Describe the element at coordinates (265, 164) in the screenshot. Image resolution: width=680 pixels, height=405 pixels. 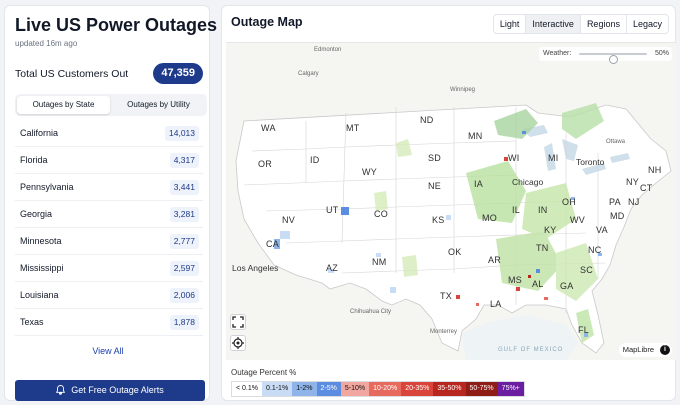
I see `state-label-or: OR` at that location.